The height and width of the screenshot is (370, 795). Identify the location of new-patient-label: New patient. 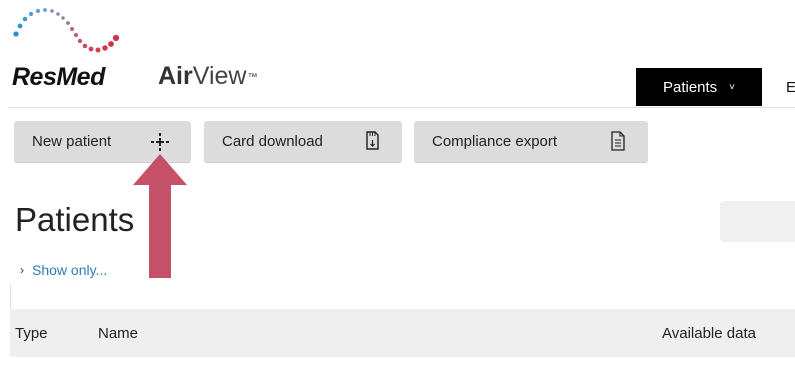
(72, 141).